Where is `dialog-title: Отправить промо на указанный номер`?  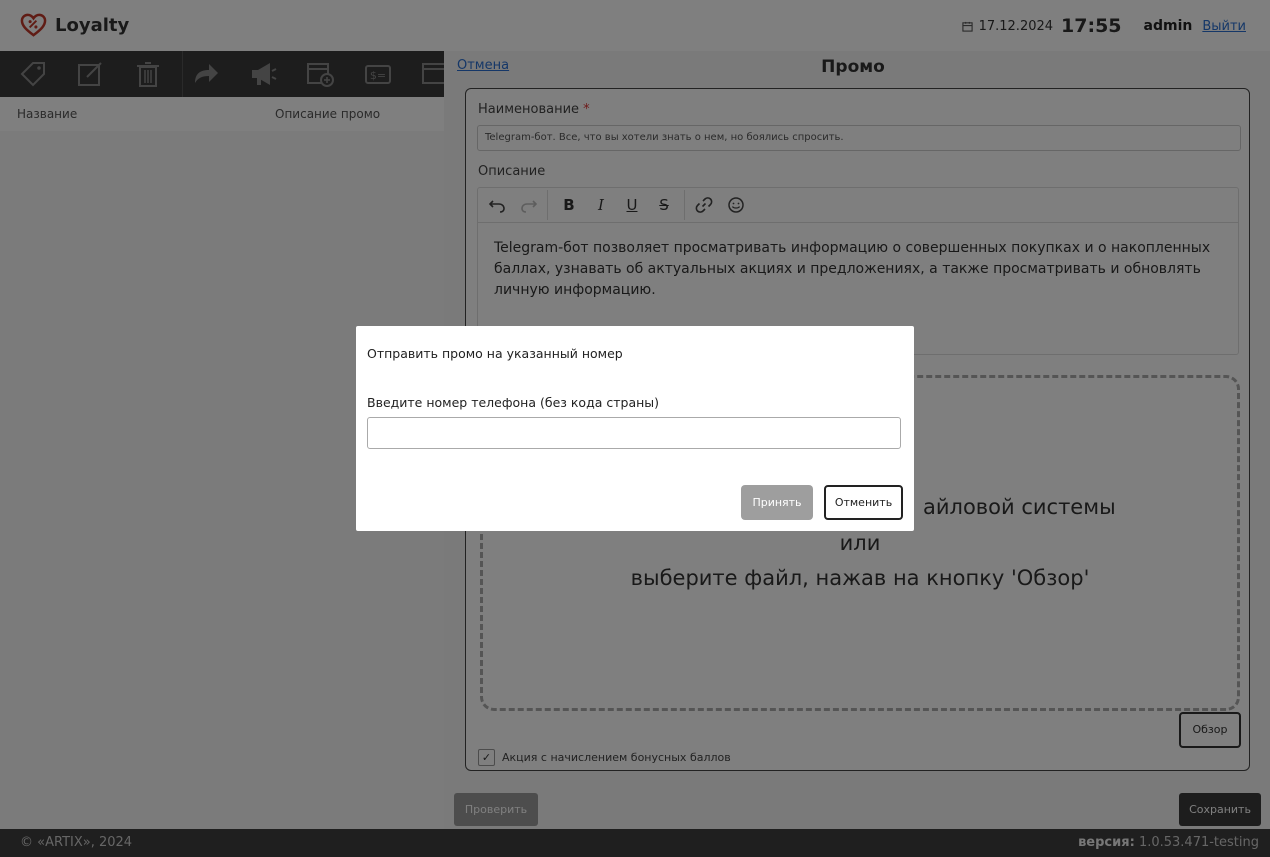 dialog-title: Отправить промо на указанный номер is located at coordinates (495, 353).